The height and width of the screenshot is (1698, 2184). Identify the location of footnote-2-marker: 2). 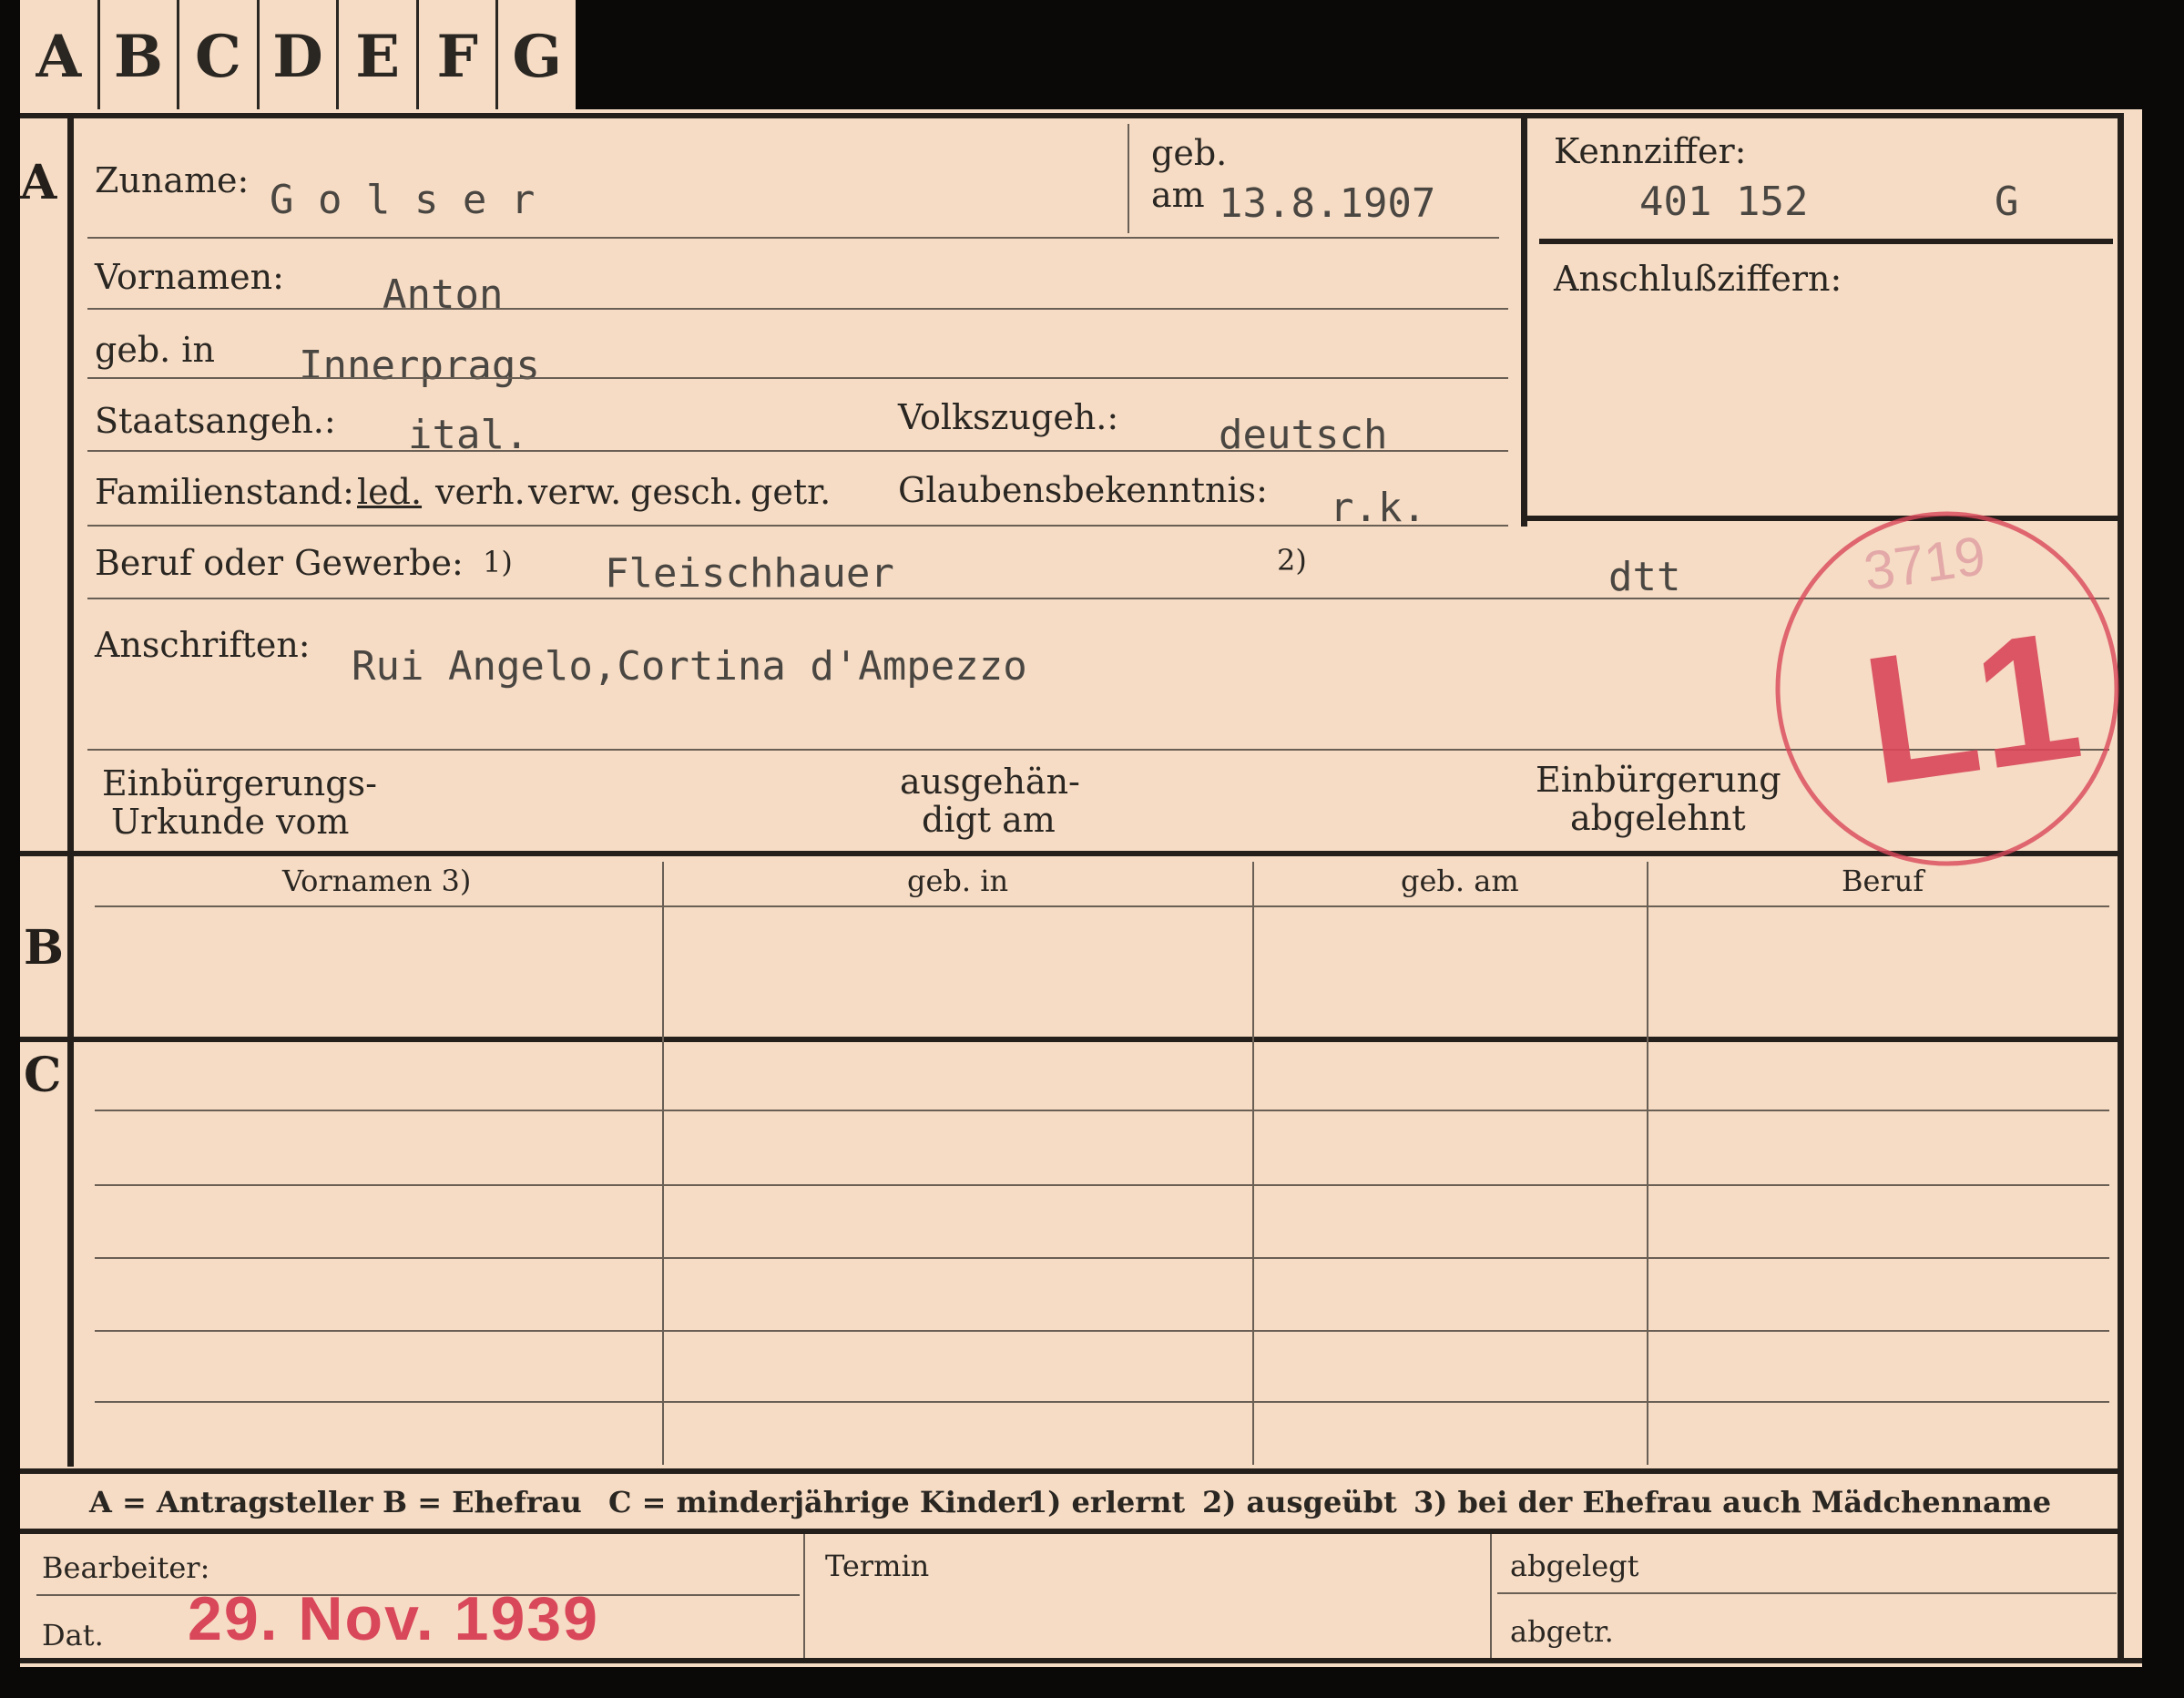
(1292, 560).